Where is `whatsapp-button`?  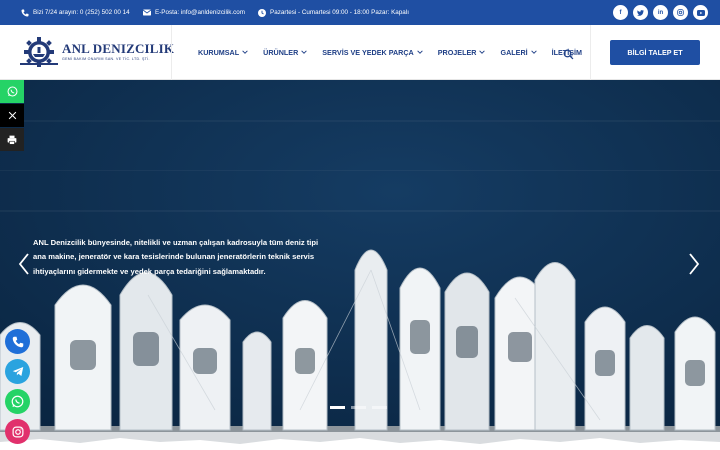 whatsapp-button is located at coordinates (17, 401).